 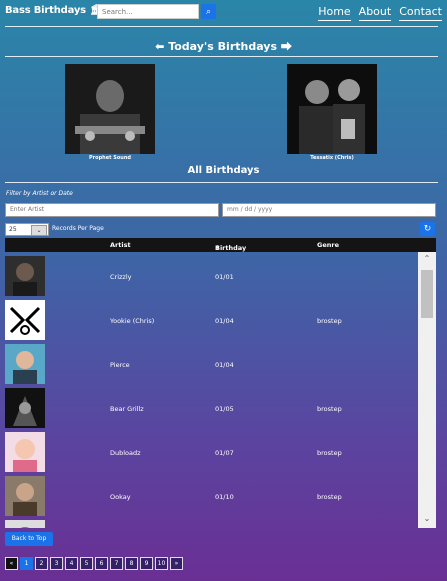 I want to click on records-per-page-select: 25 ⌄, so click(x=27, y=229).